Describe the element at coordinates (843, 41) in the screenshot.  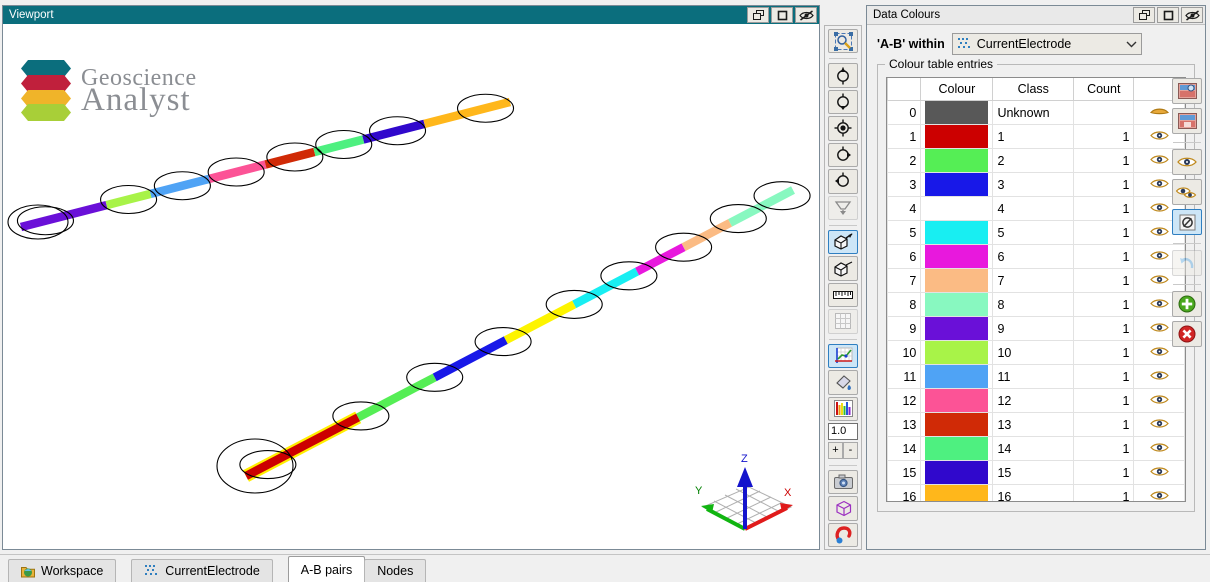
I see `zoom-select-tool` at that location.